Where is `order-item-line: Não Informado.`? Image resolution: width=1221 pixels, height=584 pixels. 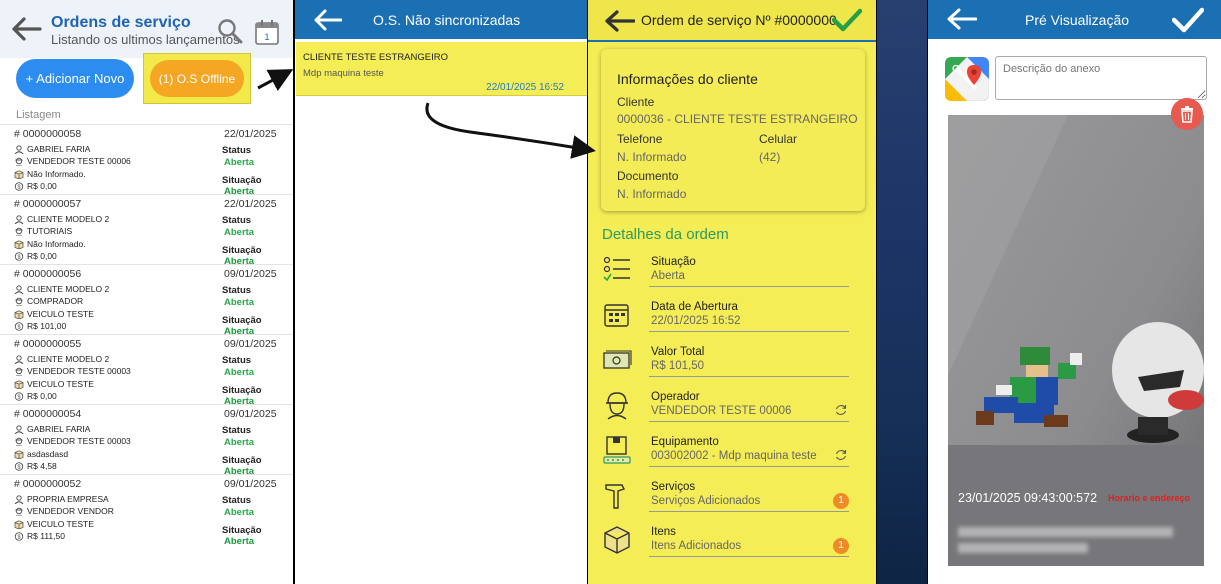 order-item-line: Não Informado. is located at coordinates (50, 244).